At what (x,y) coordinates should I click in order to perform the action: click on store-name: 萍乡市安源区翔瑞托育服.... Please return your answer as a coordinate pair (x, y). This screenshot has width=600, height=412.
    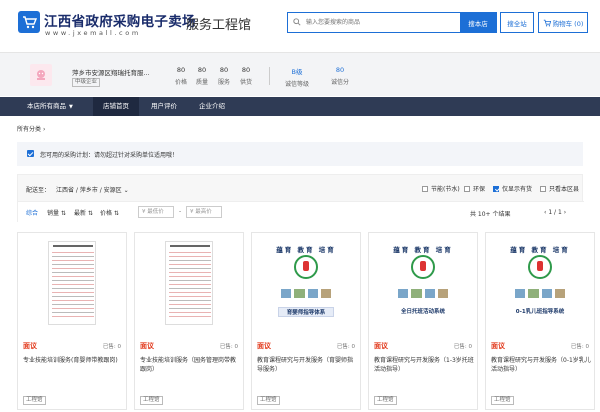
    Looking at the image, I should click on (111, 72).